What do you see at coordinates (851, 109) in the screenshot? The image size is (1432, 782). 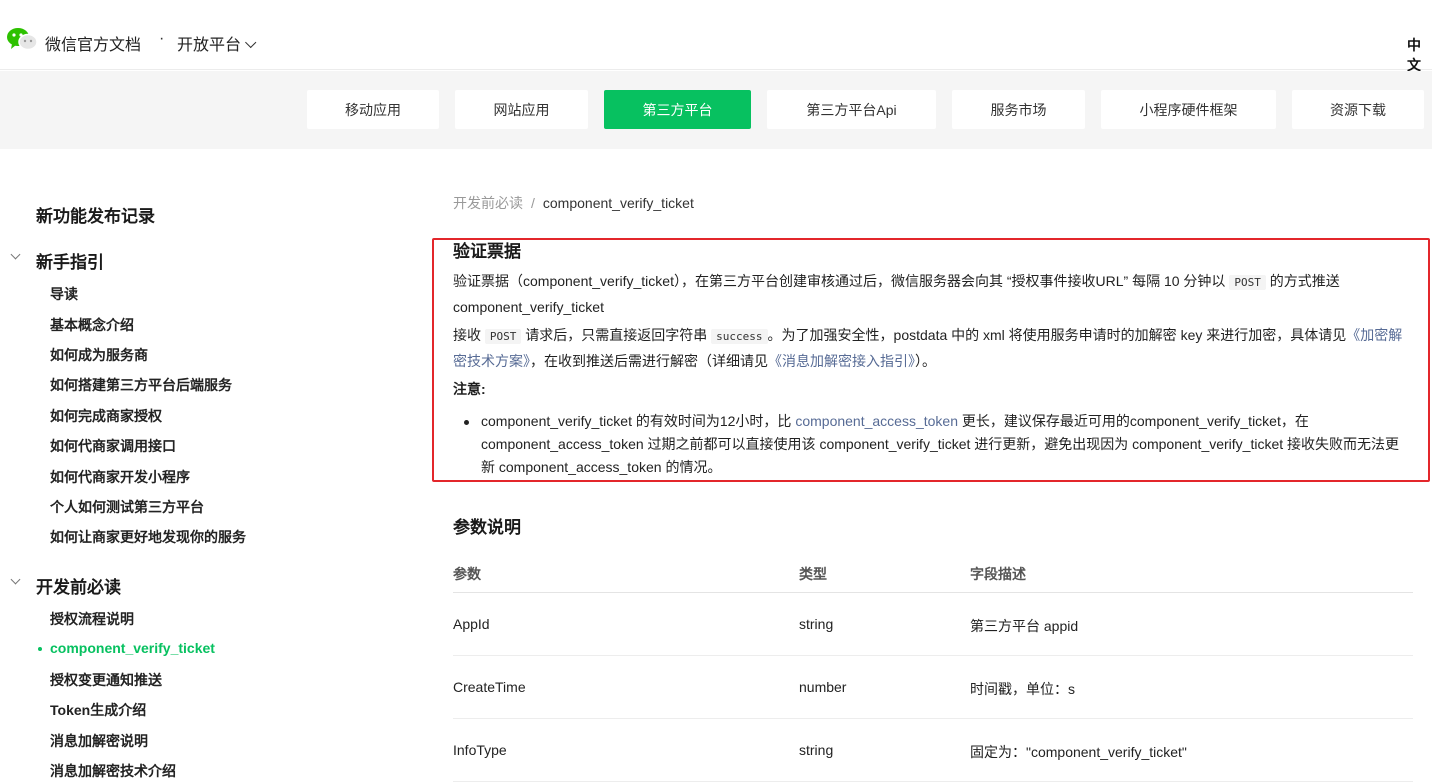 I see `tab-third-party-api: 第三方平台Api` at bounding box center [851, 109].